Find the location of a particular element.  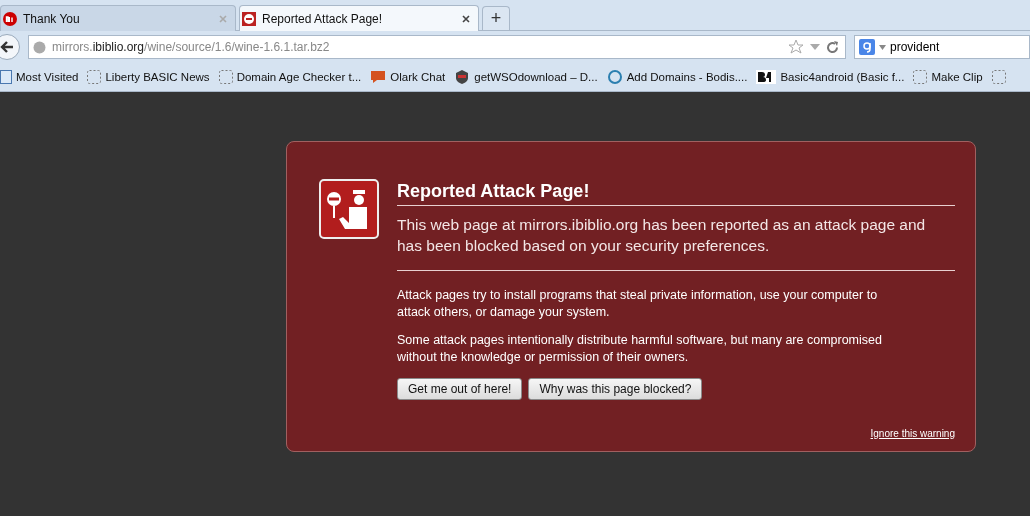

warning-title: Reported Attack Page! is located at coordinates (676, 193).